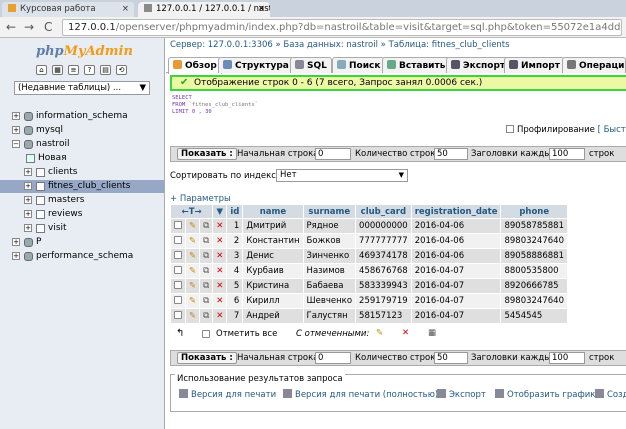 The image size is (626, 429). I want to click on tab-import: Импорт, so click(534, 65).